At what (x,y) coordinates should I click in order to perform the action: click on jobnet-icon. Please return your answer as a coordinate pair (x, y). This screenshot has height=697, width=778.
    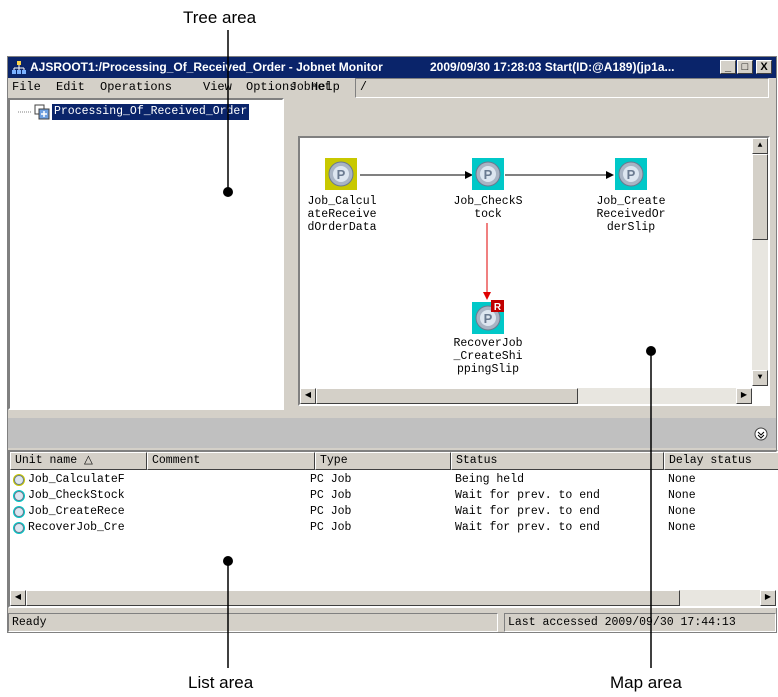
    Looking at the image, I should click on (42, 112).